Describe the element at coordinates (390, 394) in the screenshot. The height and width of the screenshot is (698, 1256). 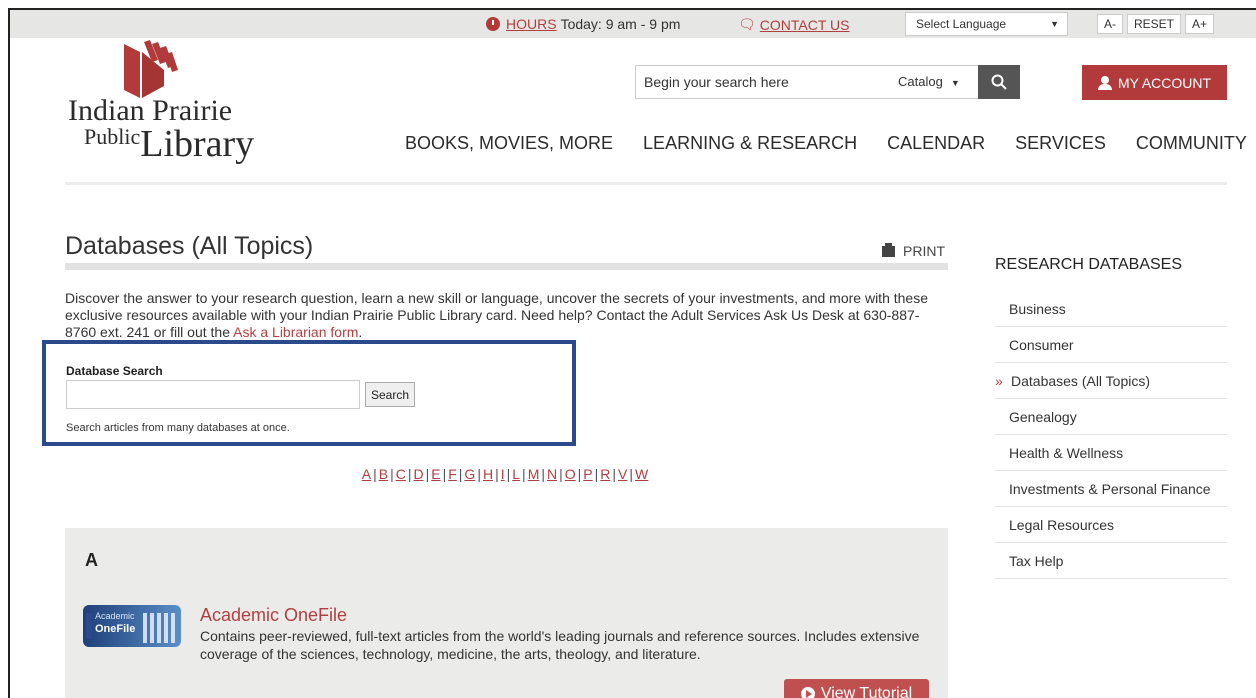
I see `database-search-button: Search` at that location.